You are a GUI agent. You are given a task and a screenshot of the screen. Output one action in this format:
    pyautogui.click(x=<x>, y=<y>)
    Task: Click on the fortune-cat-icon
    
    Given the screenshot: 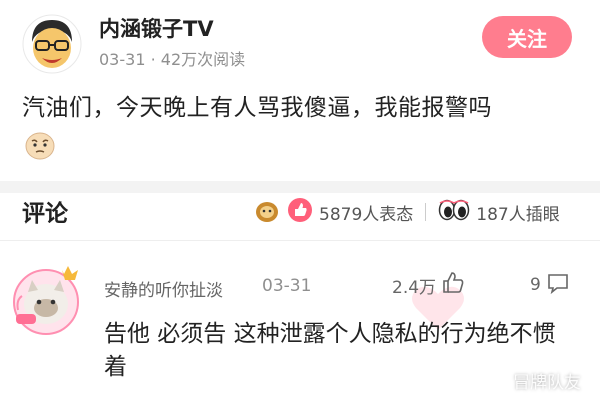 What is the action you would take?
    pyautogui.click(x=267, y=212)
    